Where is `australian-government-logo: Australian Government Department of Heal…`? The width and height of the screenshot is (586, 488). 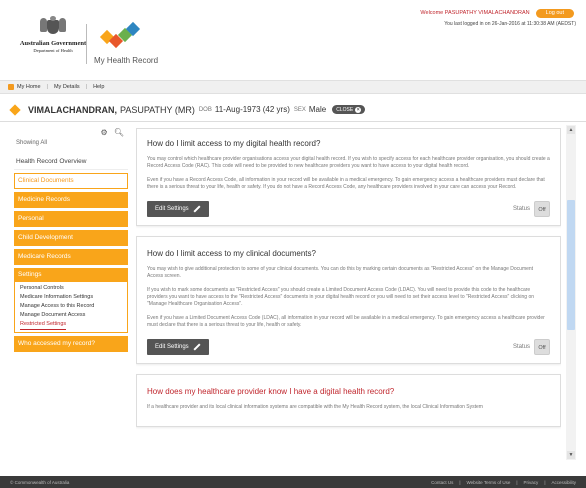
australian-government-logo: Australian Government Department of Heal… is located at coordinates (53, 40).